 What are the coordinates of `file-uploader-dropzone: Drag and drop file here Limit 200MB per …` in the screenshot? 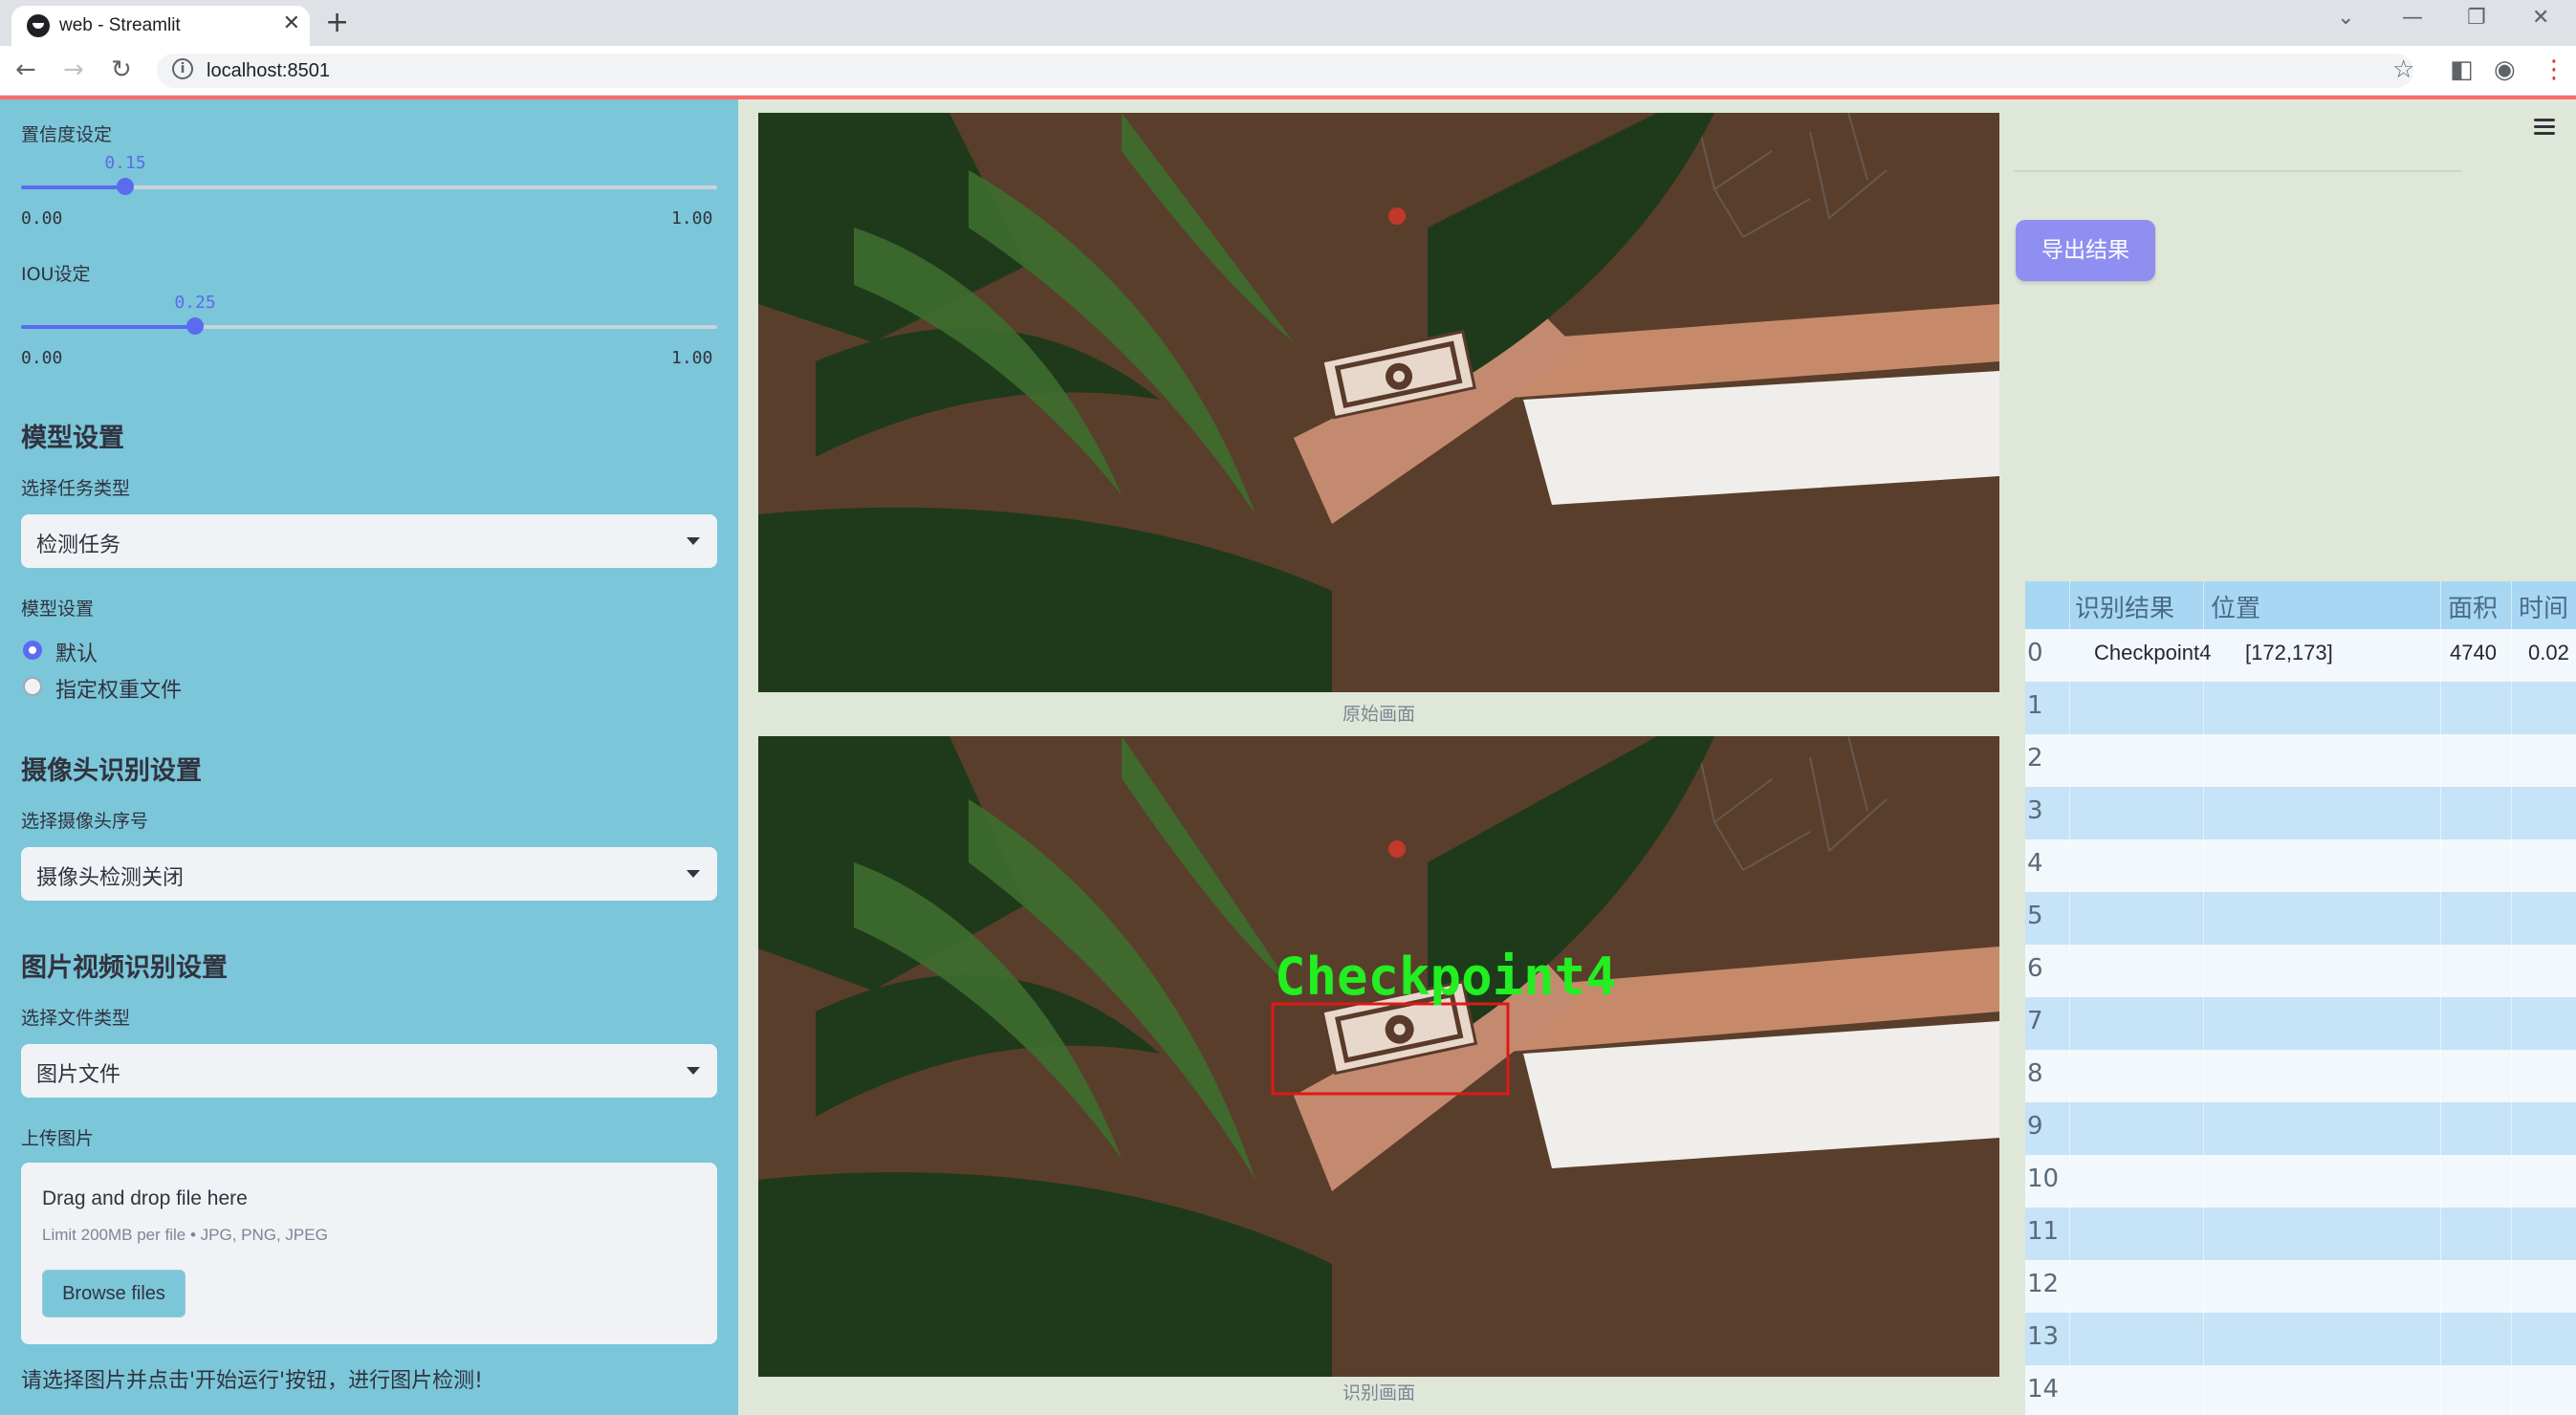 It's located at (369, 1253).